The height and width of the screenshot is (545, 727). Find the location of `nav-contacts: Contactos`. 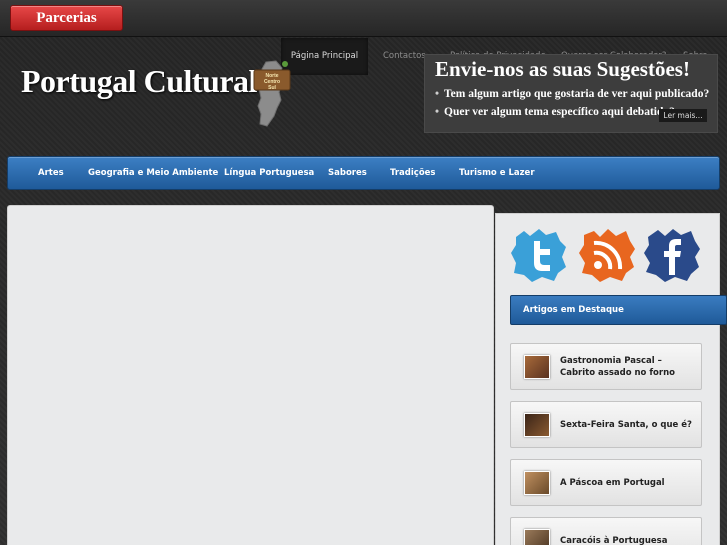

nav-contacts: Contactos is located at coordinates (404, 56).